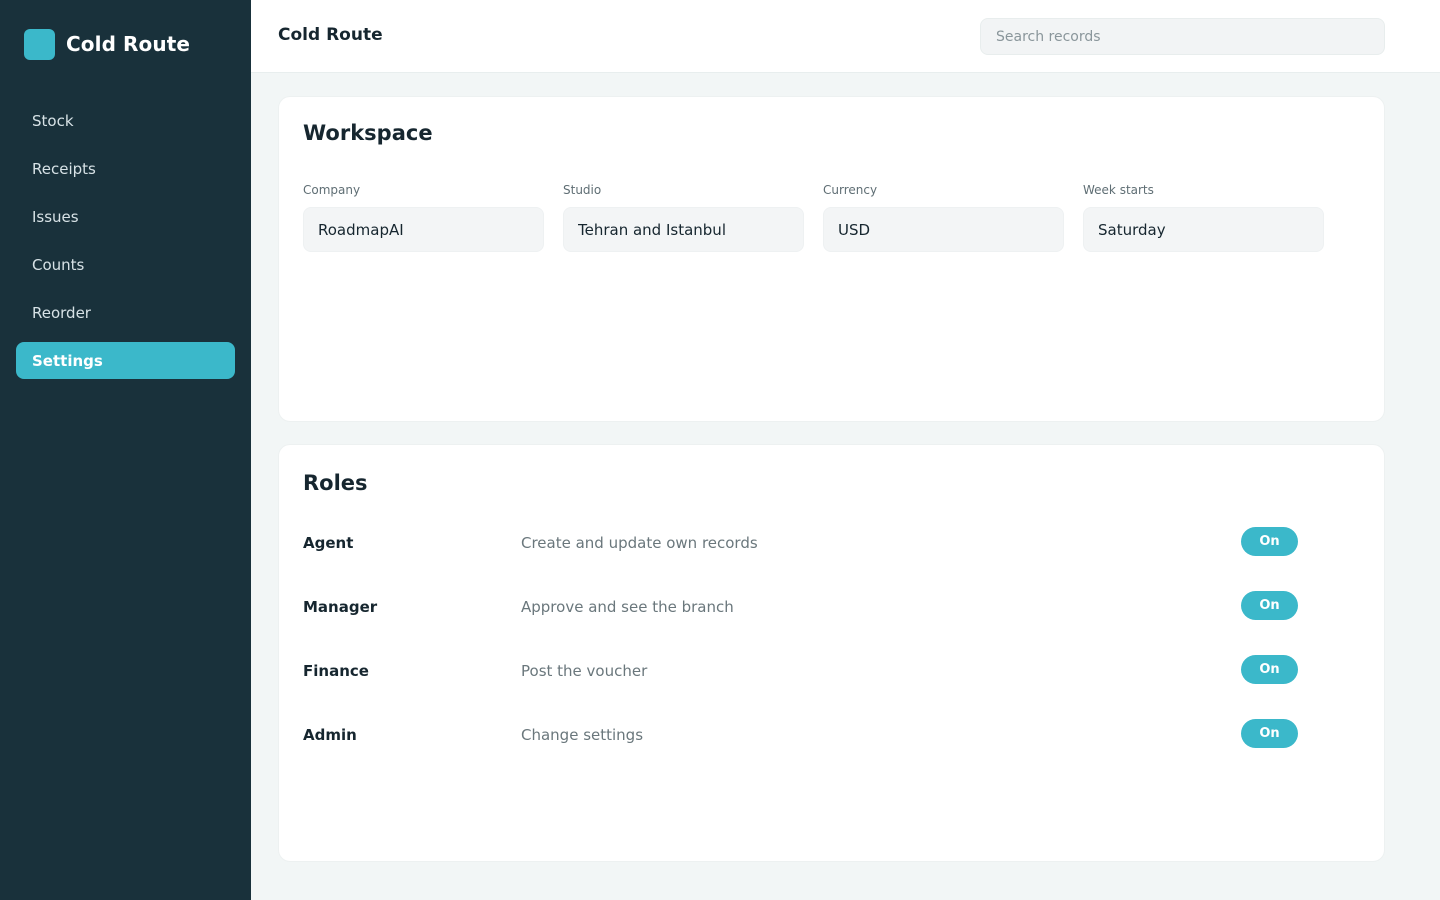 The image size is (1440, 900). Describe the element at coordinates (125, 264) in the screenshot. I see `sidebar-item-counts: Counts` at that location.